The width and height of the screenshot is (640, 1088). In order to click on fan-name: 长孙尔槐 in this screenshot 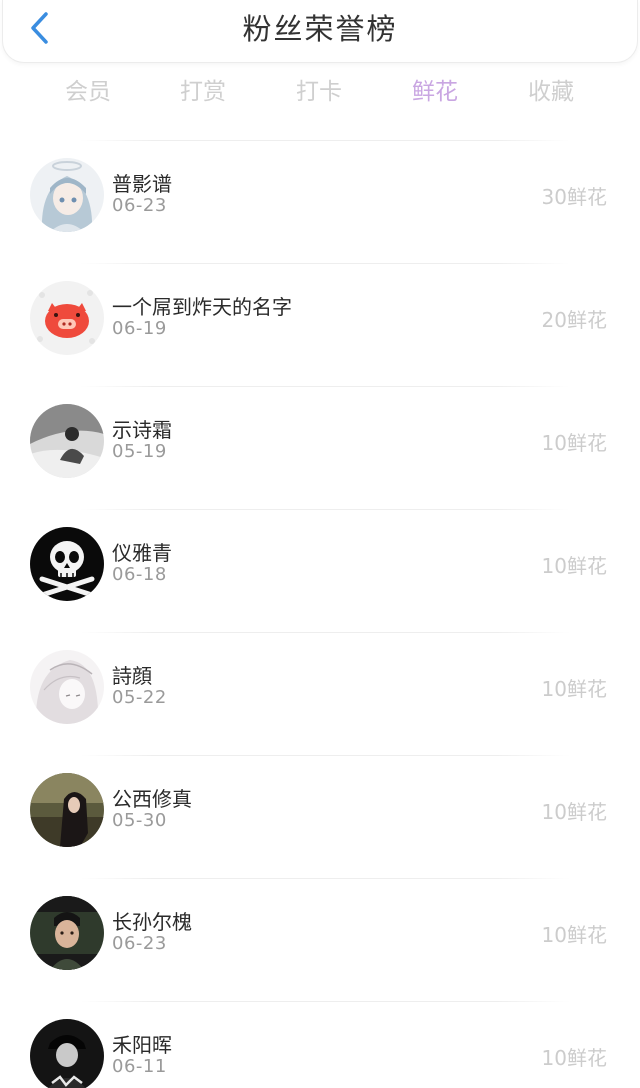, I will do `click(152, 922)`.